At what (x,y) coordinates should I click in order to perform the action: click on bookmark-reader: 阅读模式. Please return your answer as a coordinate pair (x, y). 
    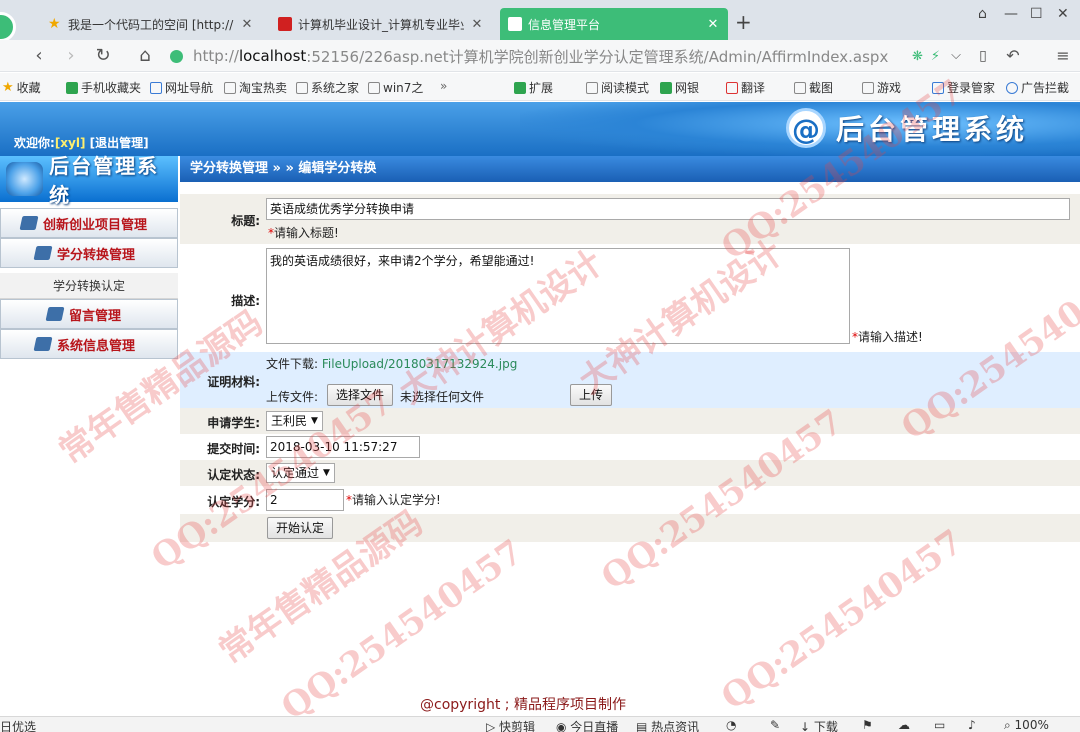
    Looking at the image, I should click on (617, 87).